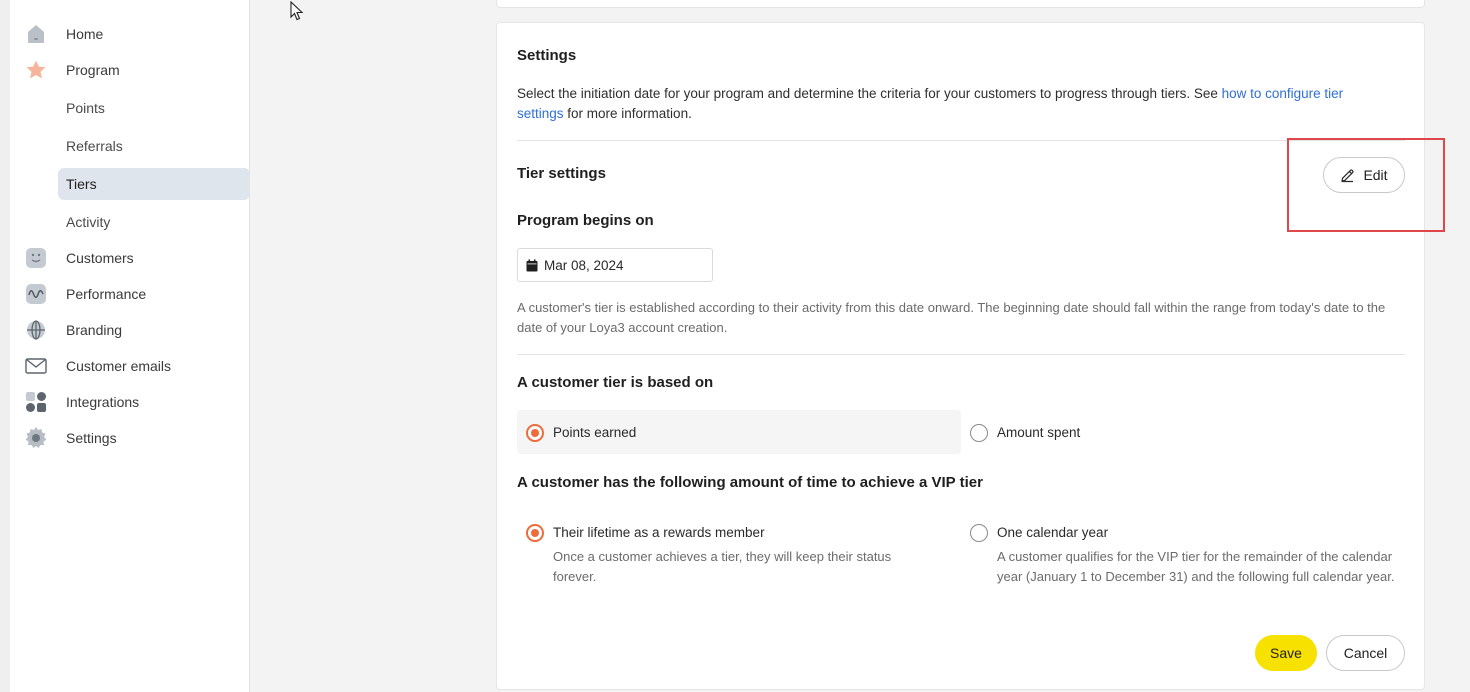  I want to click on sidebar-item-customer-emails: Customer emails, so click(137, 366).